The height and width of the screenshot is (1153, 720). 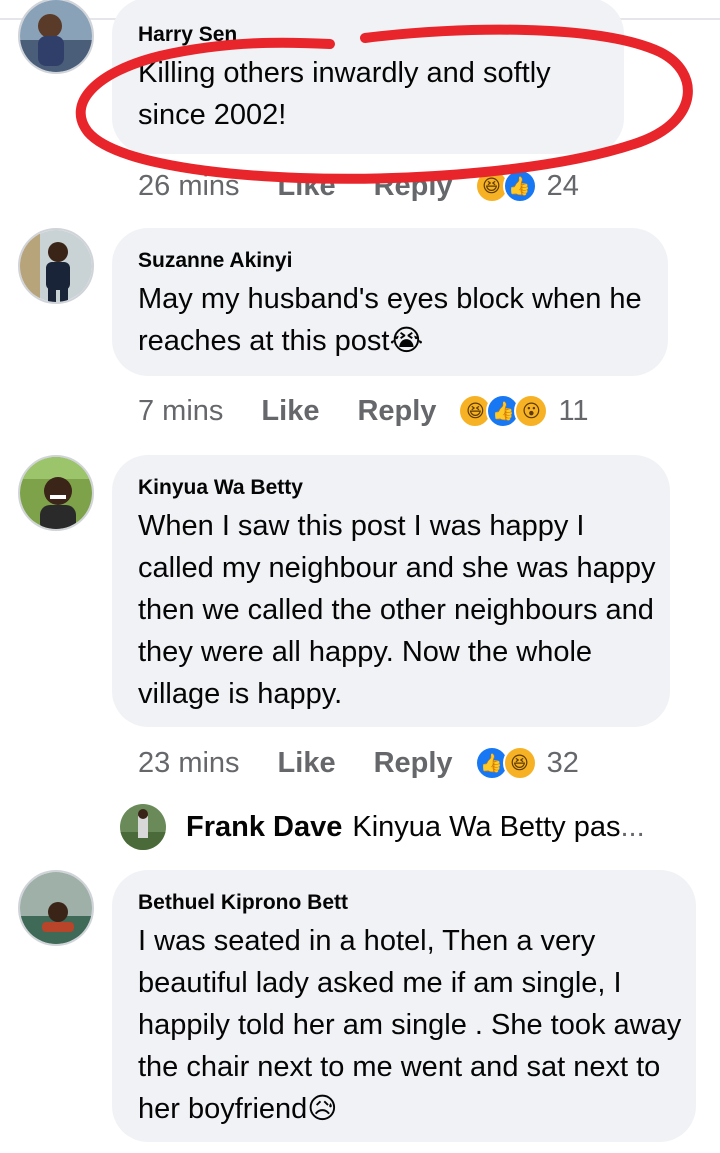 What do you see at coordinates (358, 186) in the screenshot?
I see `comment-meta: 26 mins Like Reply 😆 👍 24` at bounding box center [358, 186].